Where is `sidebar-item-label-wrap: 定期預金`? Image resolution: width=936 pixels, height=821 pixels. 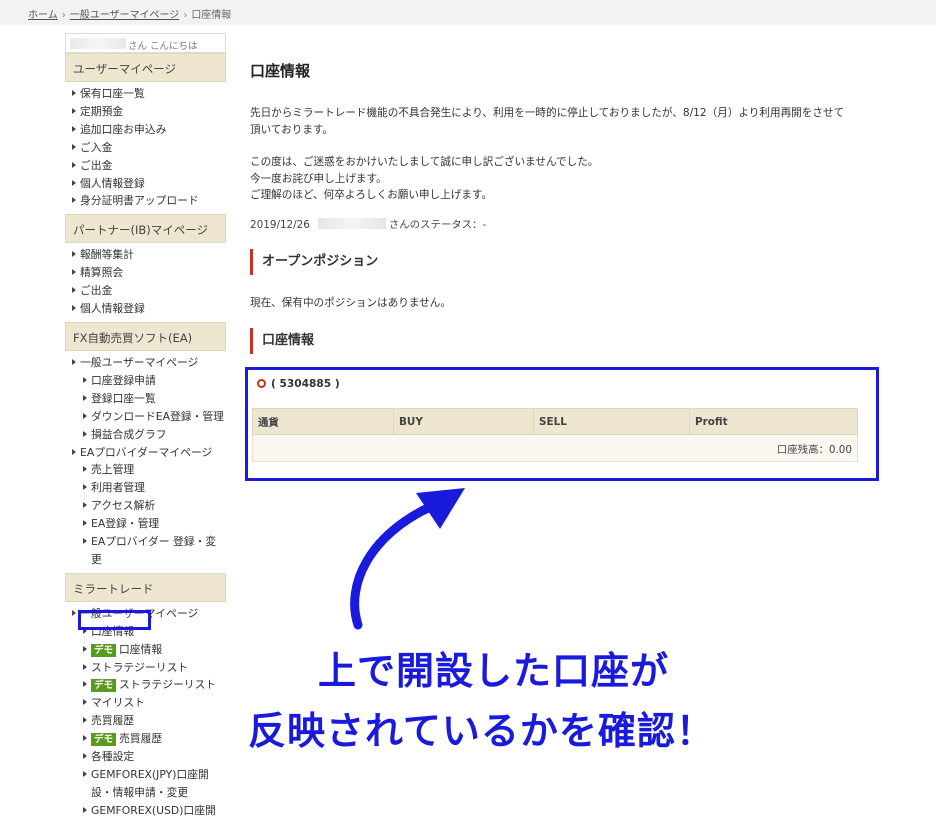 sidebar-item-label-wrap: 定期預金 is located at coordinates (101, 112).